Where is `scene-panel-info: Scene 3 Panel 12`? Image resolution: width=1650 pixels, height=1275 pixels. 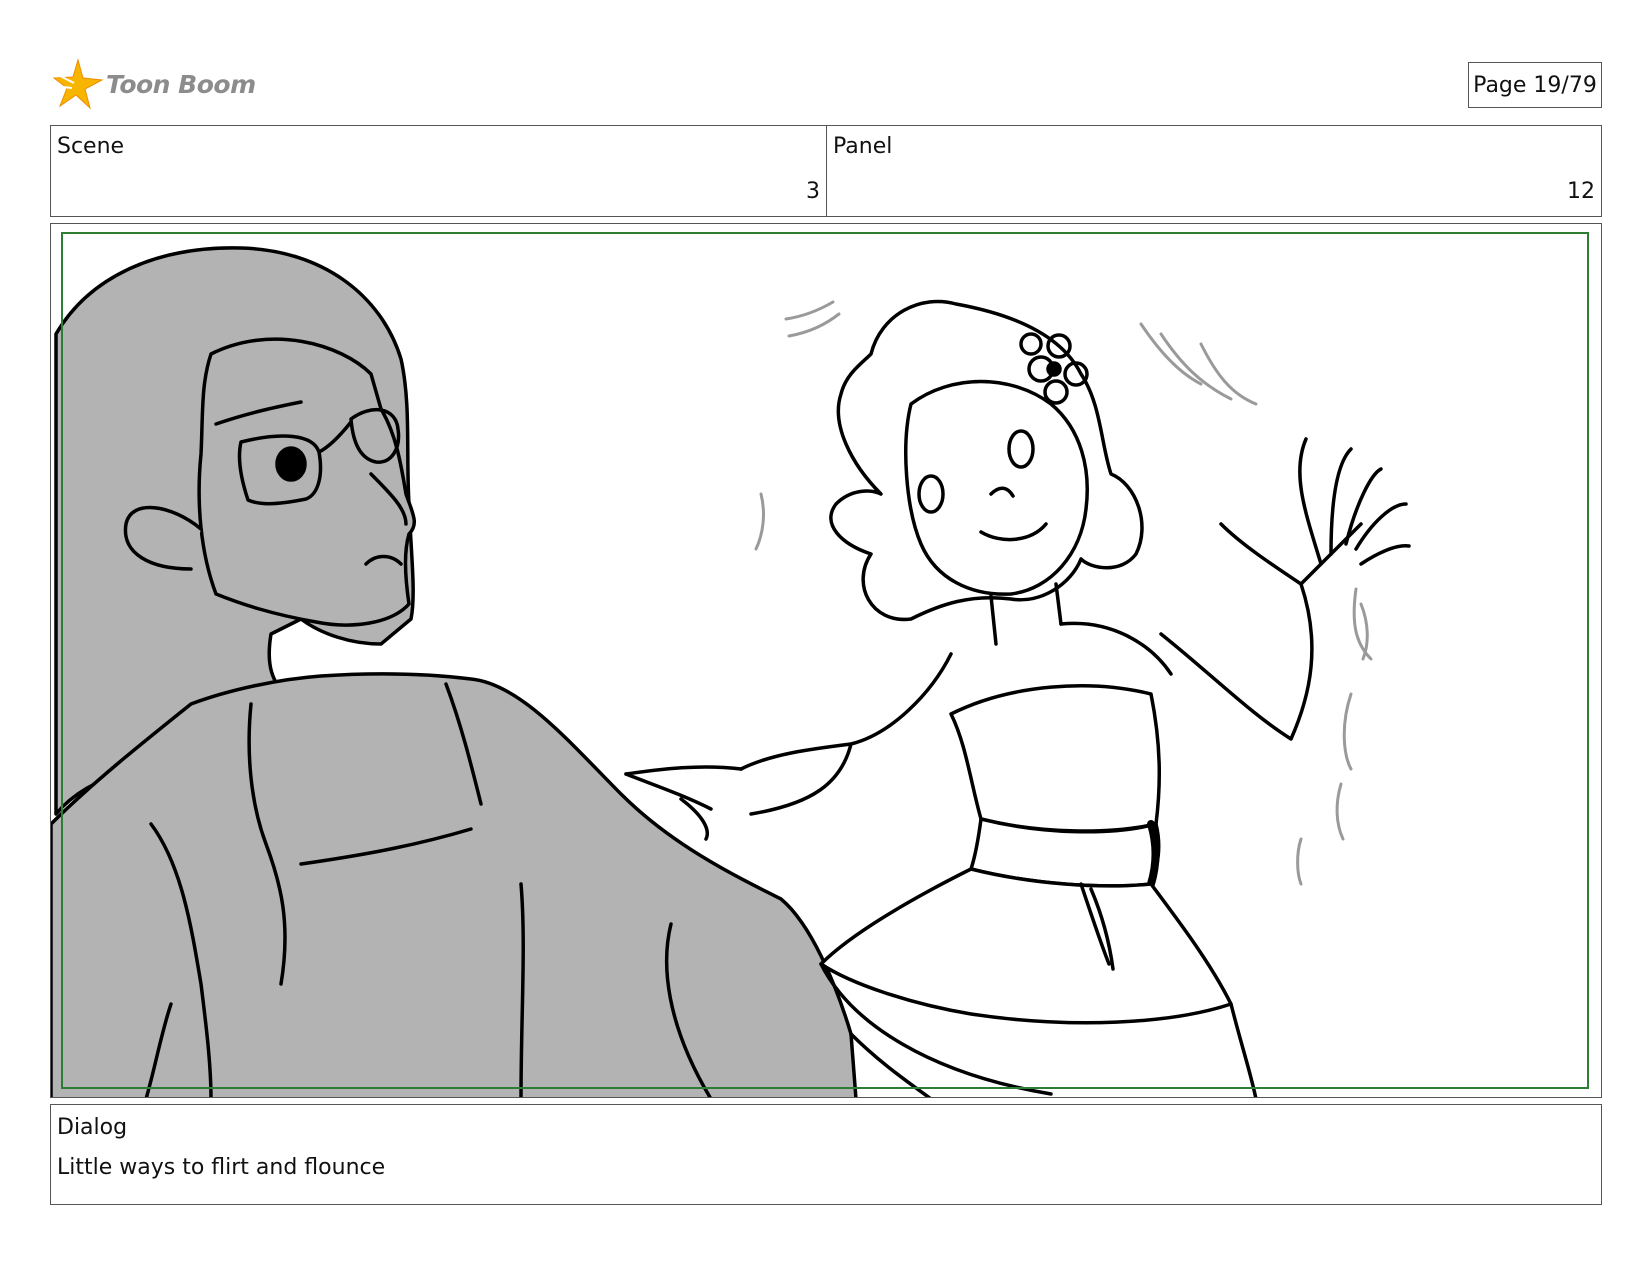 scene-panel-info: Scene 3 Panel 12 is located at coordinates (826, 171).